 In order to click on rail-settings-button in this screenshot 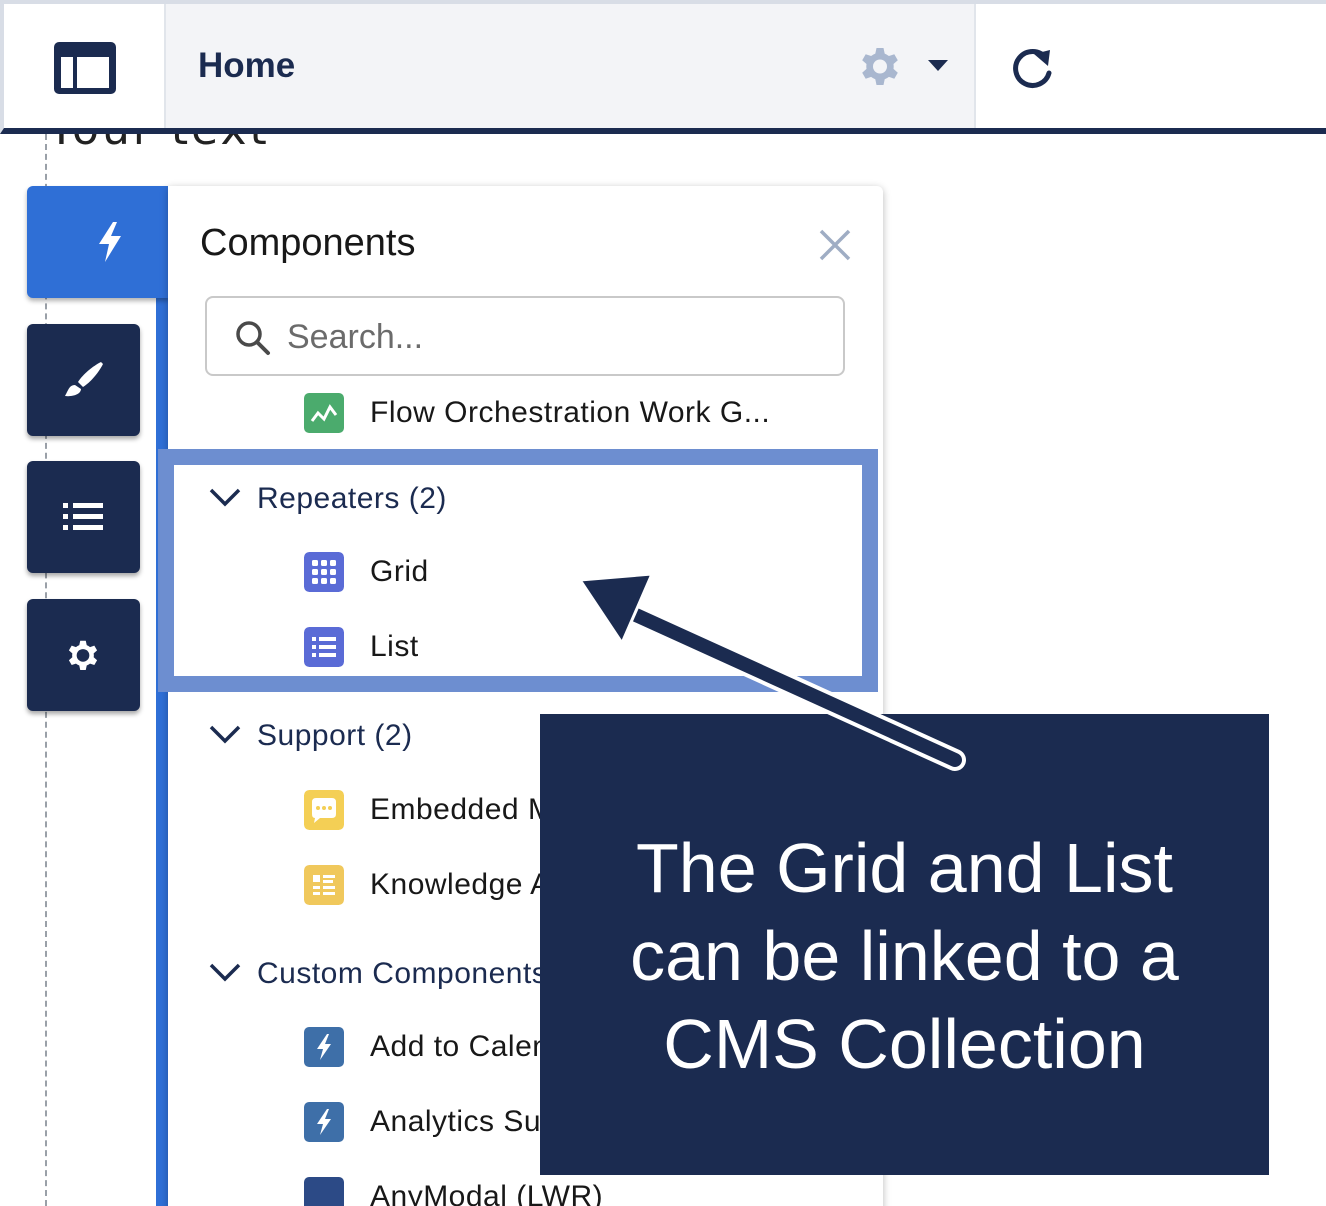, I will do `click(83, 655)`.